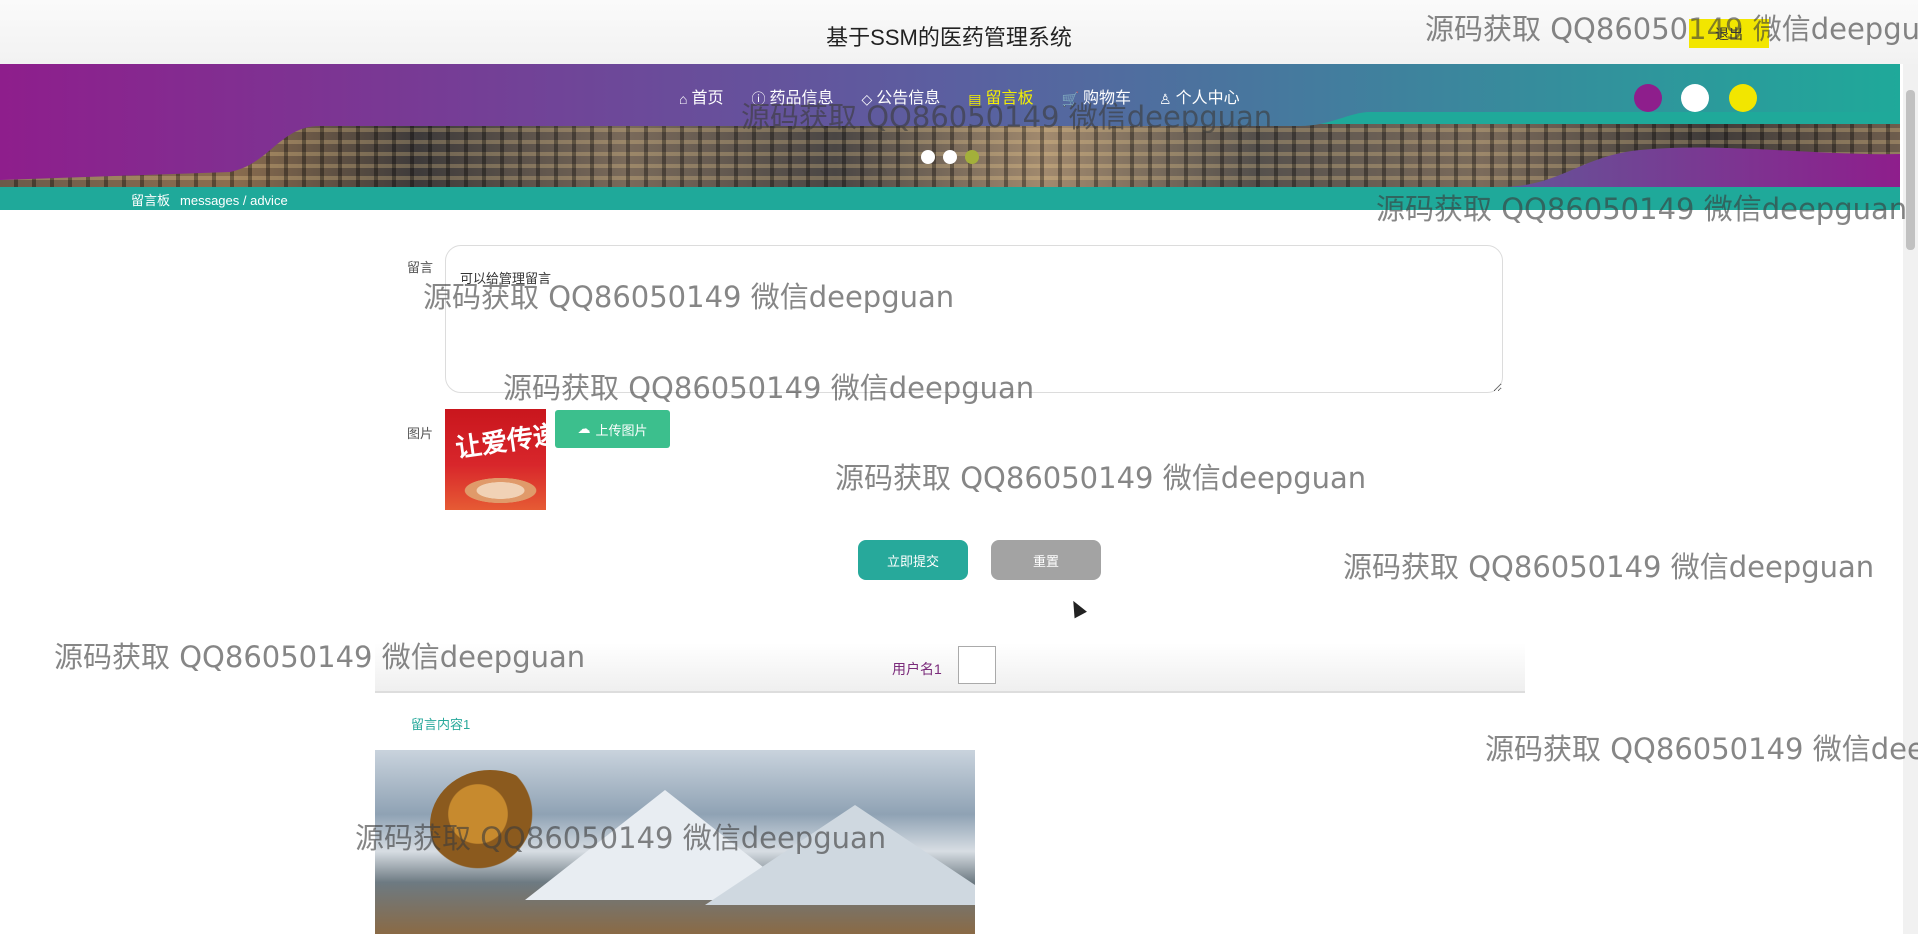  Describe the element at coordinates (1910, 499) in the screenshot. I see `page-scrollbar` at that location.